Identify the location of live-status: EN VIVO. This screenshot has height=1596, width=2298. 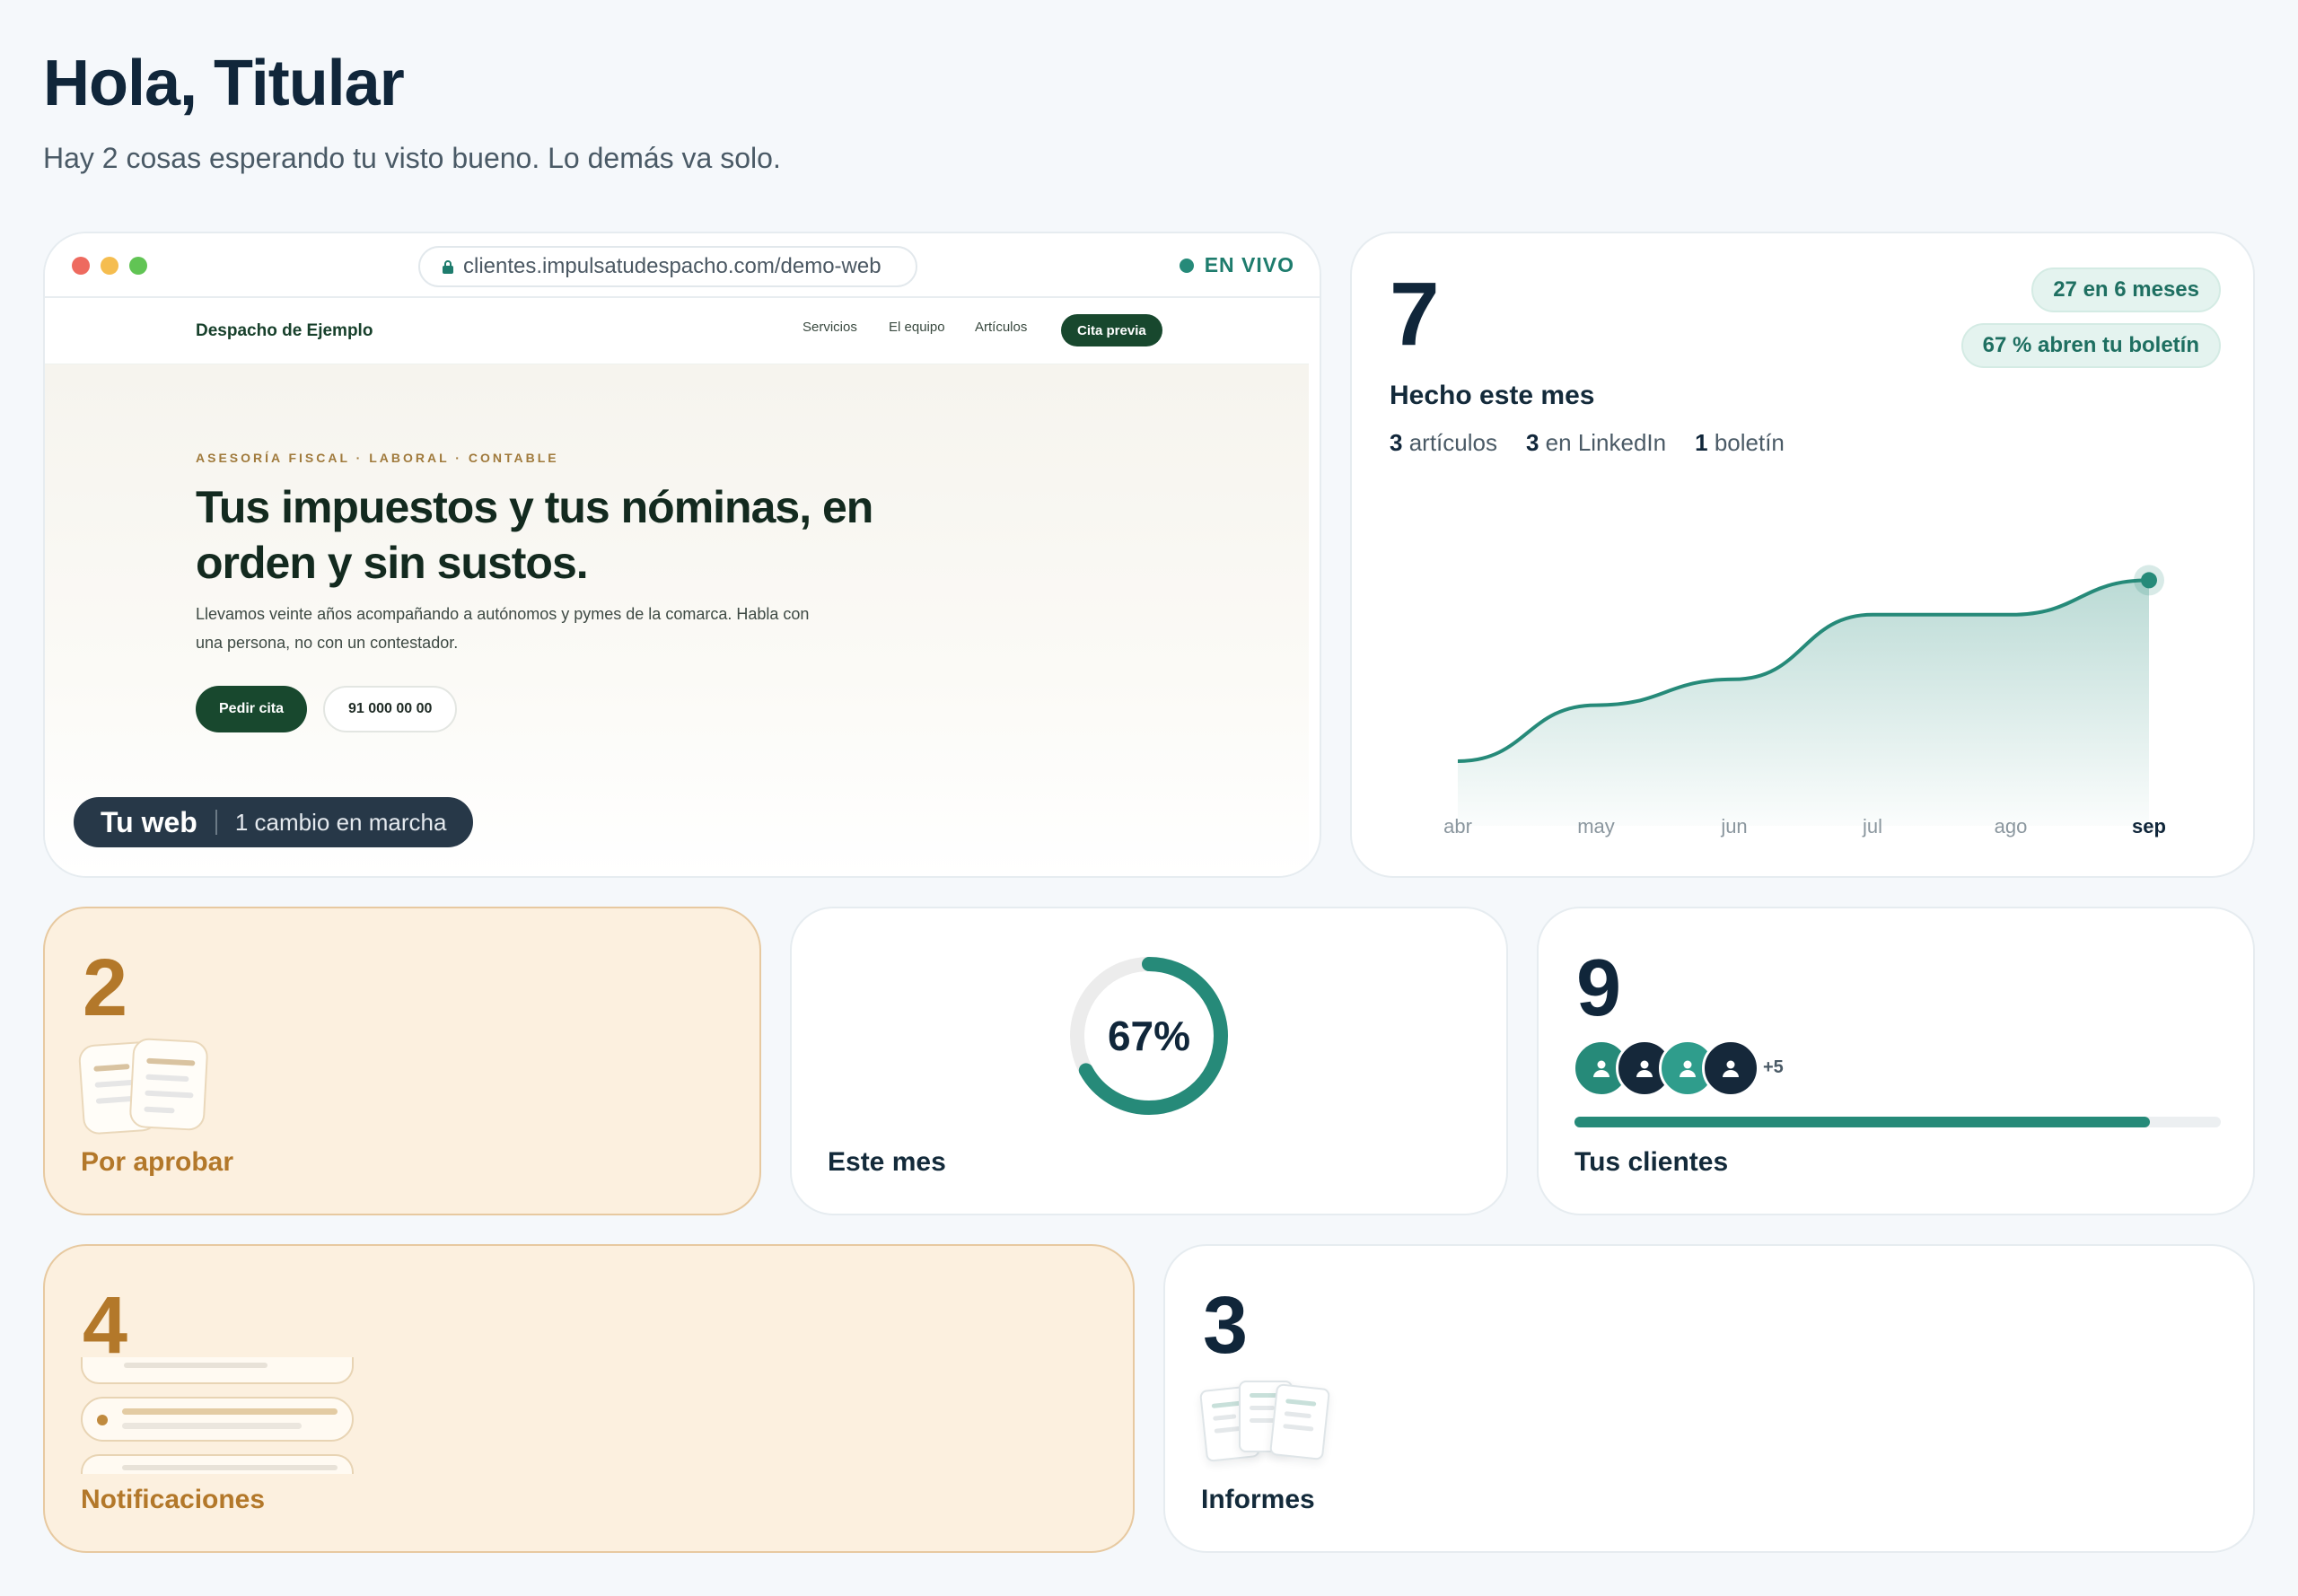
(1236, 265).